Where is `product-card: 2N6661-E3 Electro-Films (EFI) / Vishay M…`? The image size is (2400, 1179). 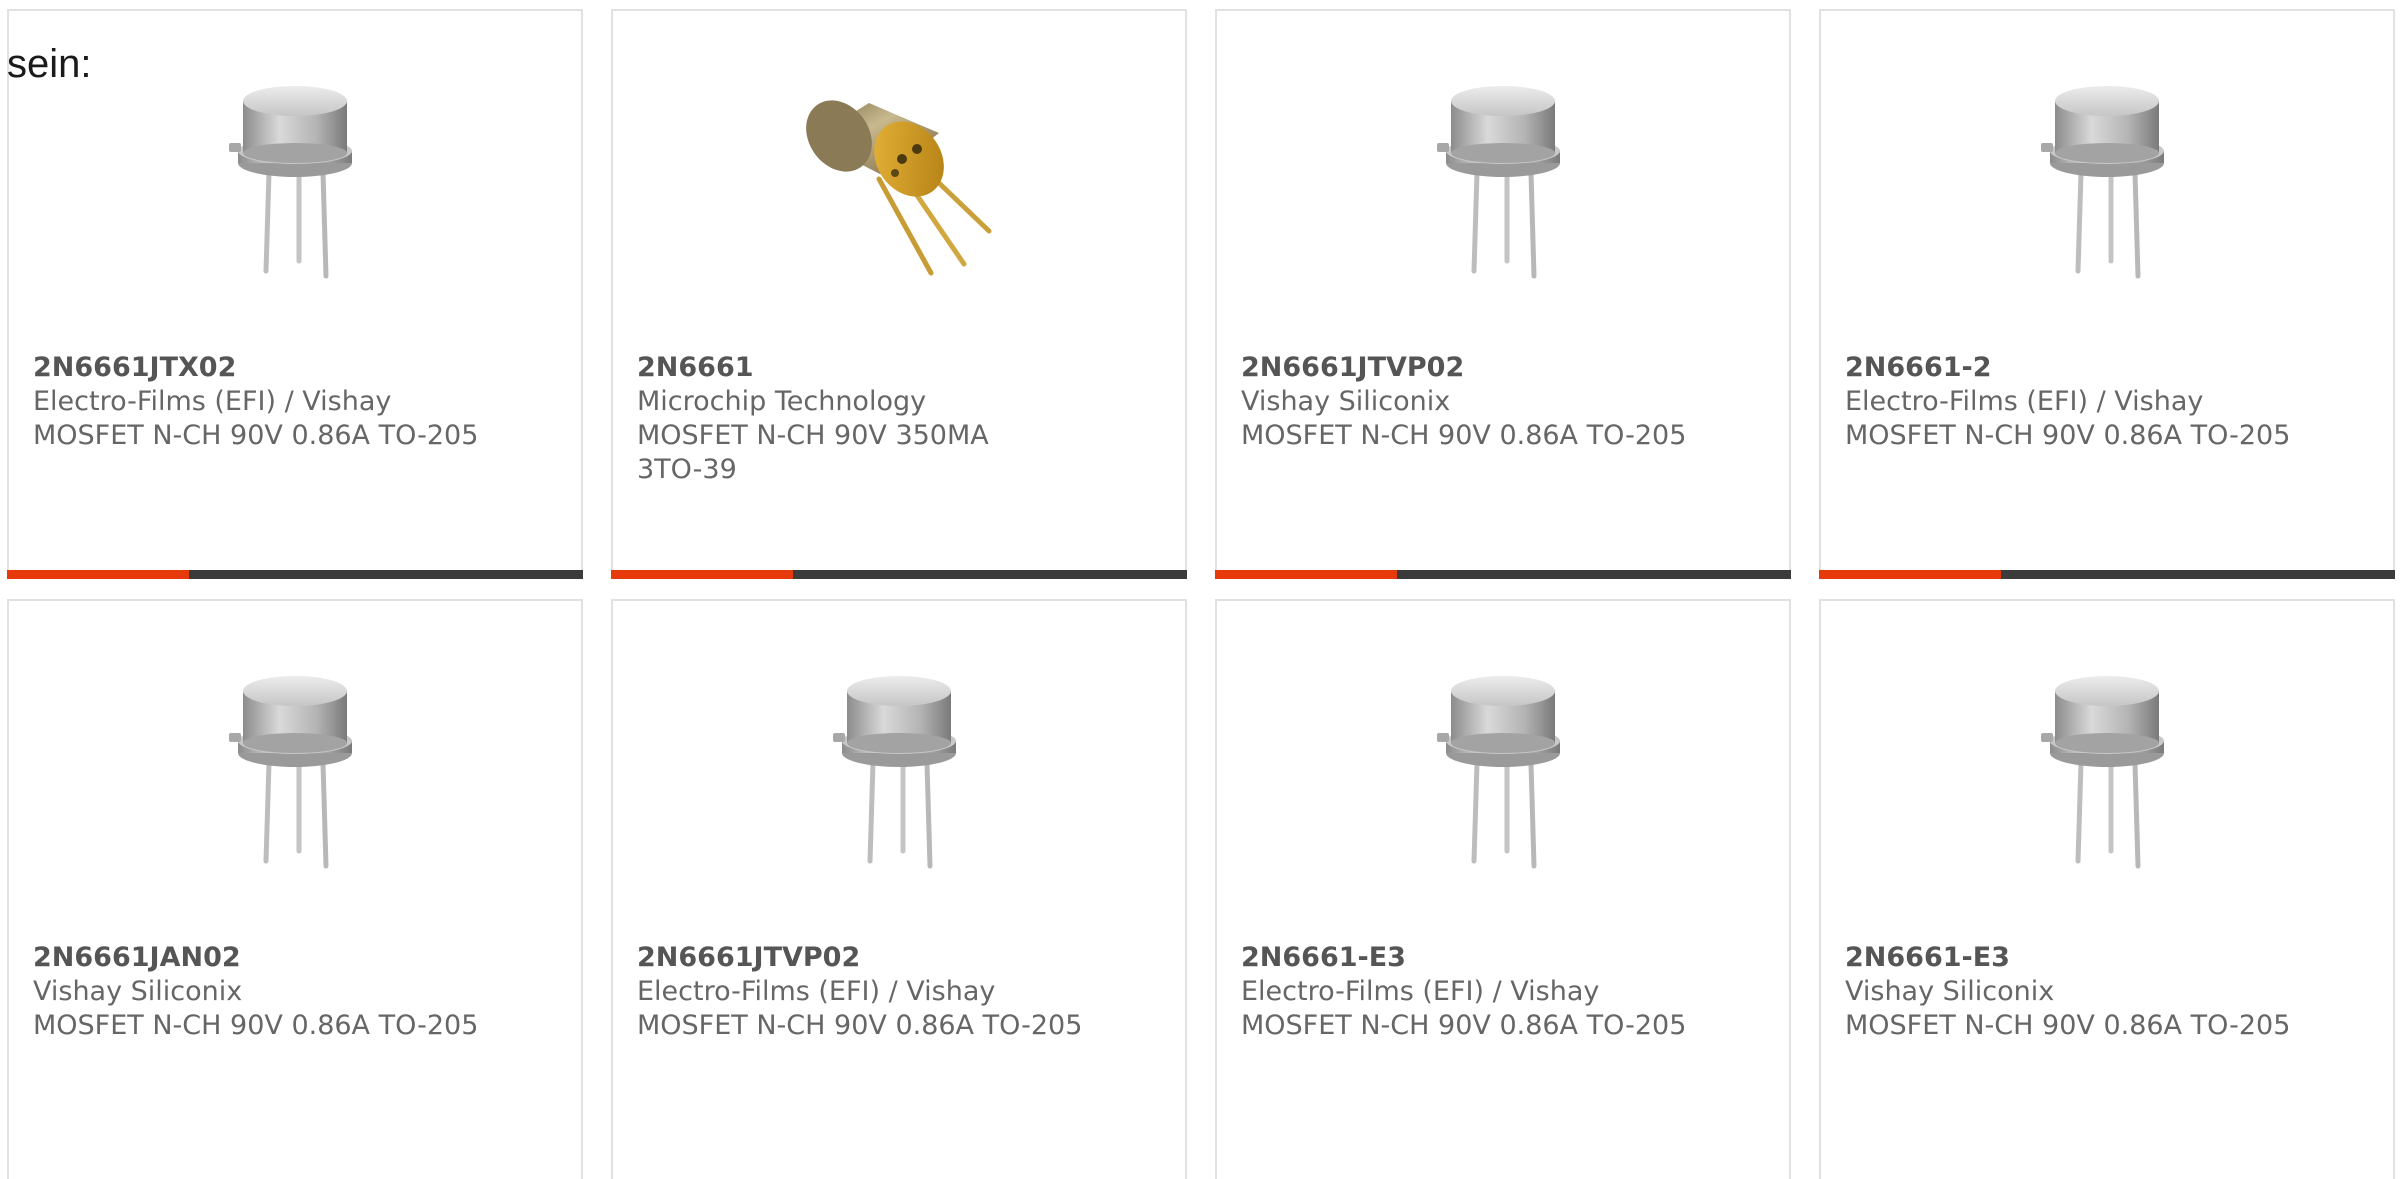
product-card: 2N6661-E3 Electro-Films (EFI) / Vishay M… is located at coordinates (1503, 889).